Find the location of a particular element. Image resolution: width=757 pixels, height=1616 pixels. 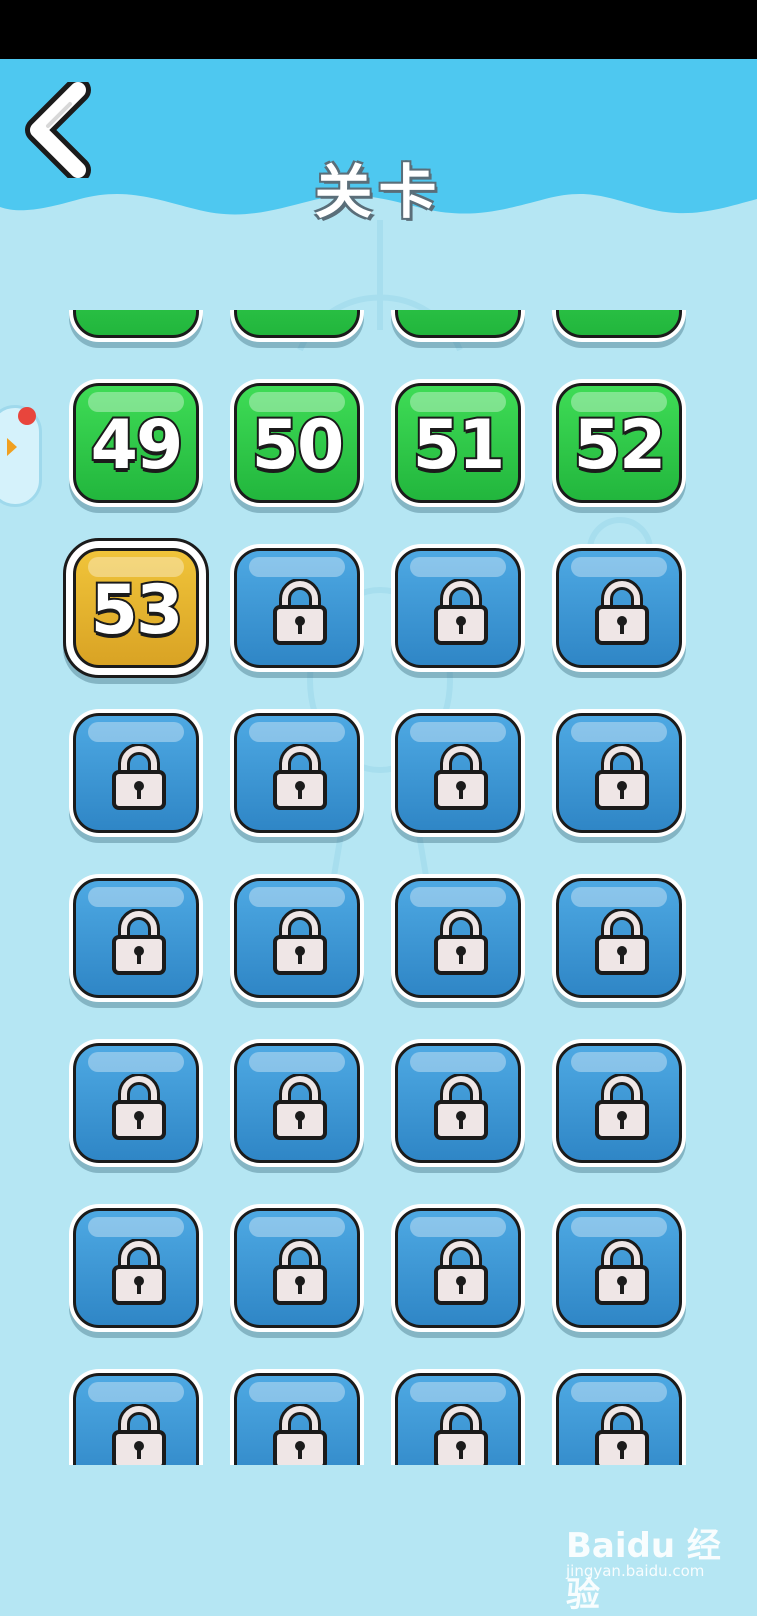

level-tile-45: 45 is located at coordinates (136, 326).